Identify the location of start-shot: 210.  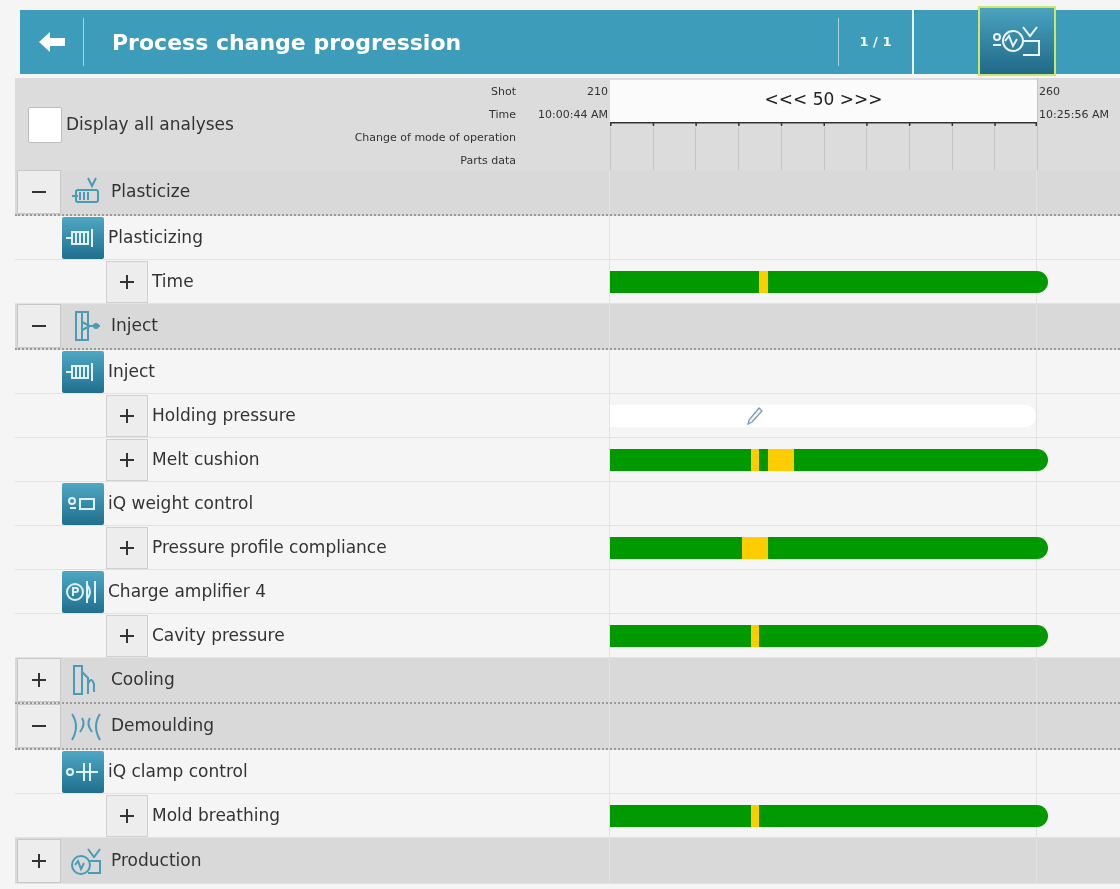
(597, 92).